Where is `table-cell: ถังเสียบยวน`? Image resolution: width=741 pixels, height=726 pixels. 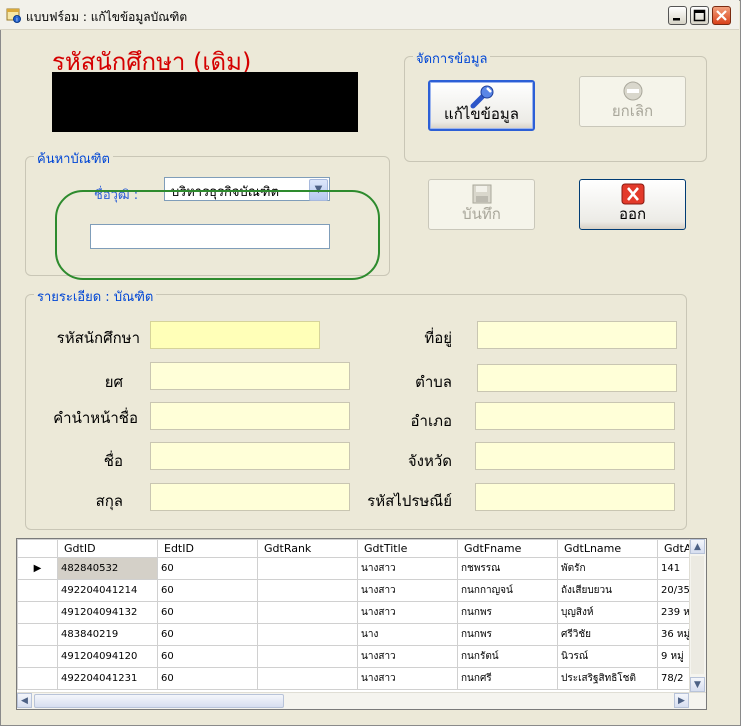 table-cell: ถังเสียบยวน is located at coordinates (607, 590).